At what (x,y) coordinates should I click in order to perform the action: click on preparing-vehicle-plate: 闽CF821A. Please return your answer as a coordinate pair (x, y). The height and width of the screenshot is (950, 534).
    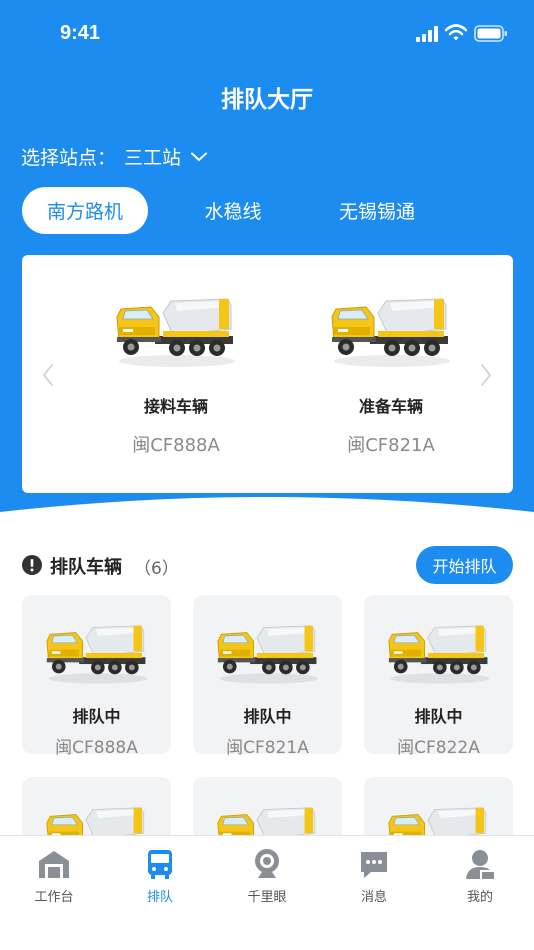
    Looking at the image, I should click on (391, 445).